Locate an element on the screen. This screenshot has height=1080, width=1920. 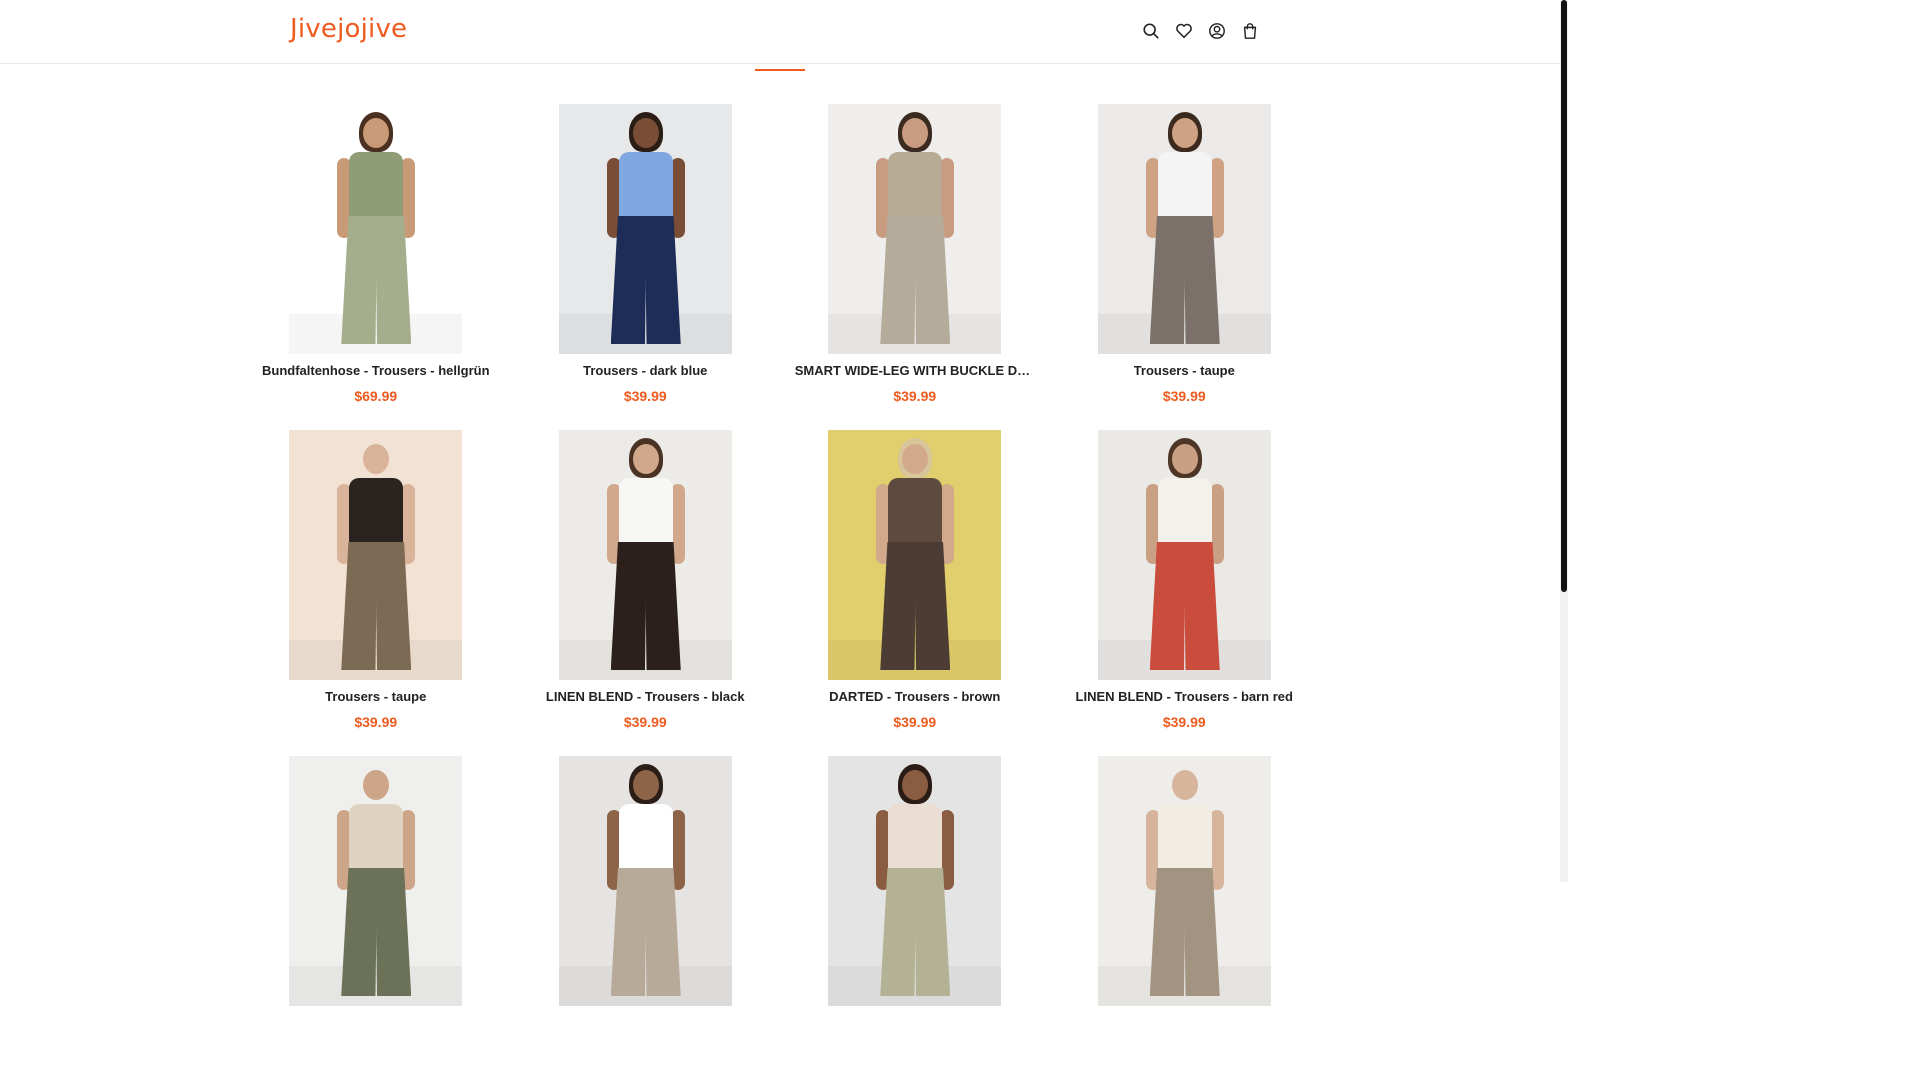
product-price: $69.99 is located at coordinates (376, 396).